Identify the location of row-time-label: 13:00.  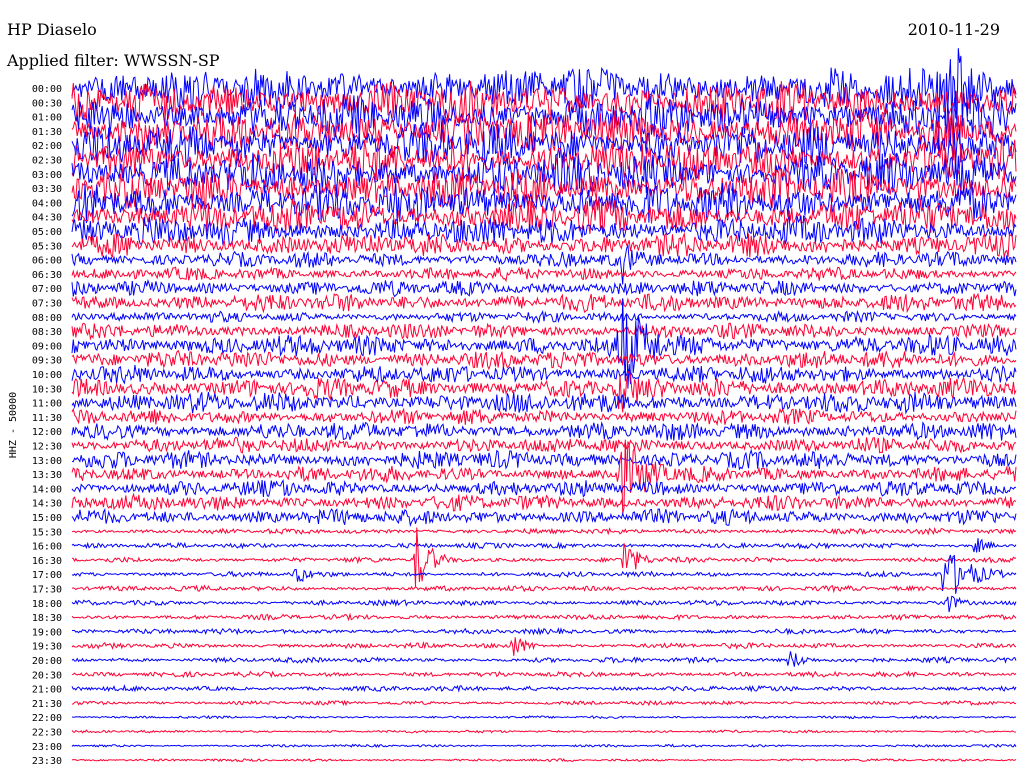
(47, 461).